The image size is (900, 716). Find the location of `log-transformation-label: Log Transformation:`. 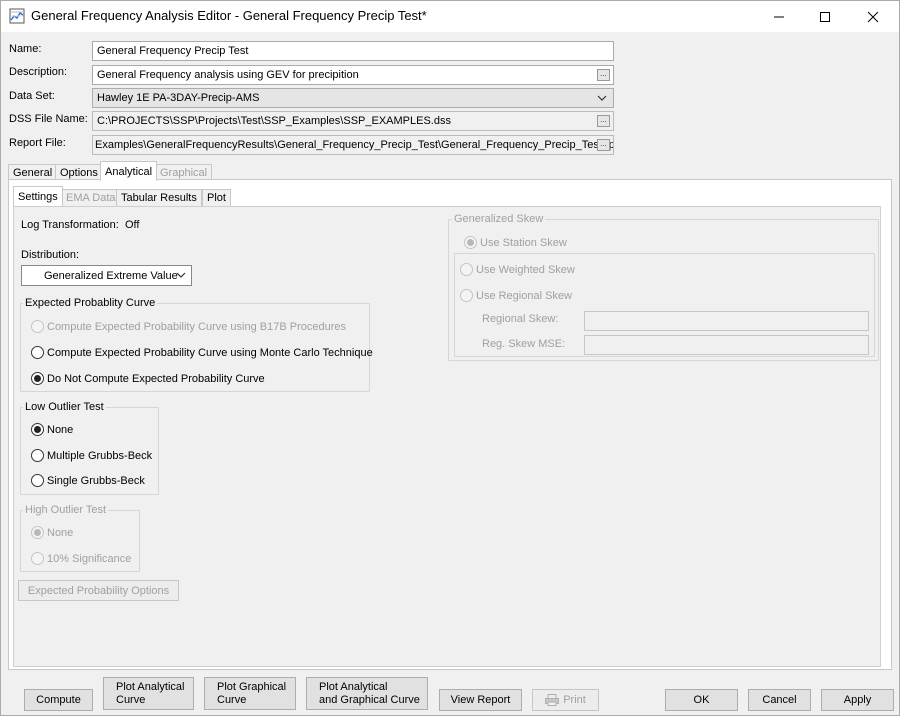

log-transformation-label: Log Transformation: is located at coordinates (70, 225).